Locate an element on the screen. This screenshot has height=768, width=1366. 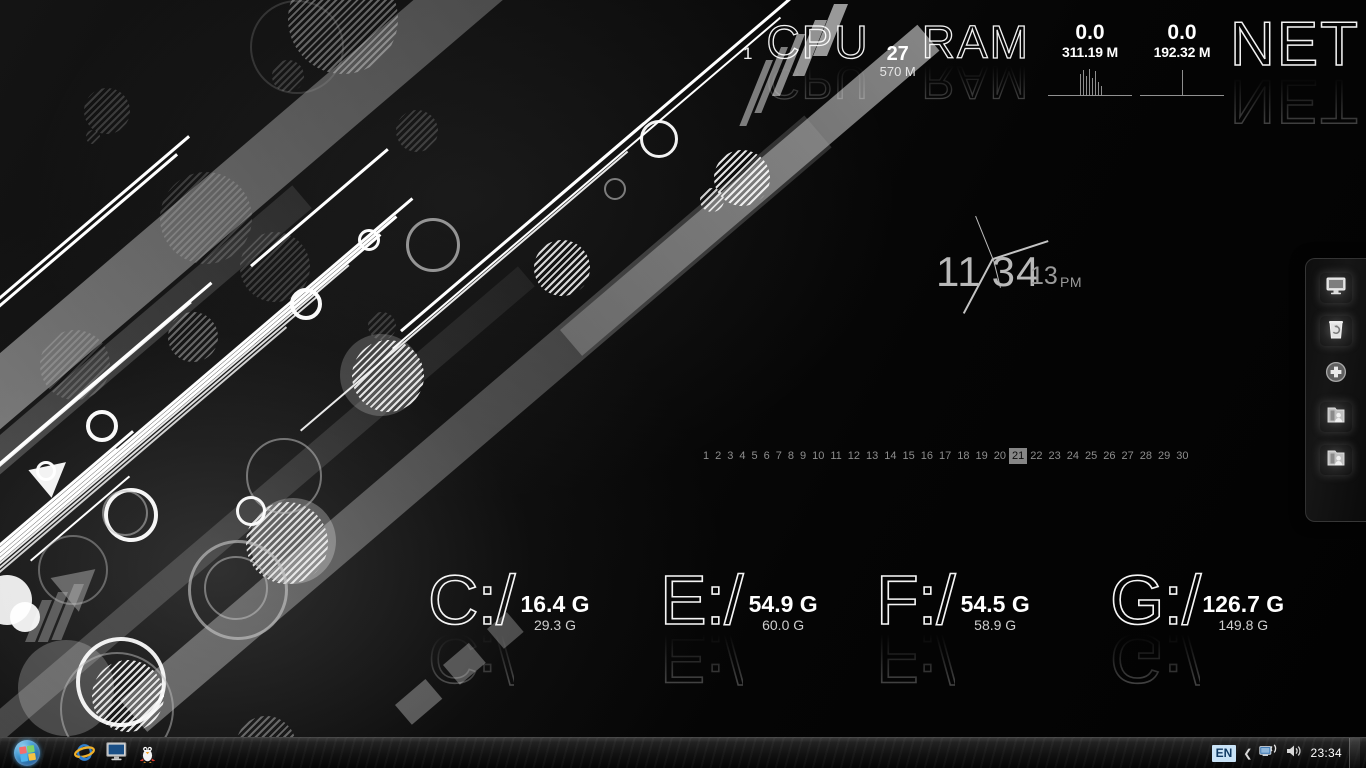
dock-item-folder-user is located at coordinates (1336, 460).